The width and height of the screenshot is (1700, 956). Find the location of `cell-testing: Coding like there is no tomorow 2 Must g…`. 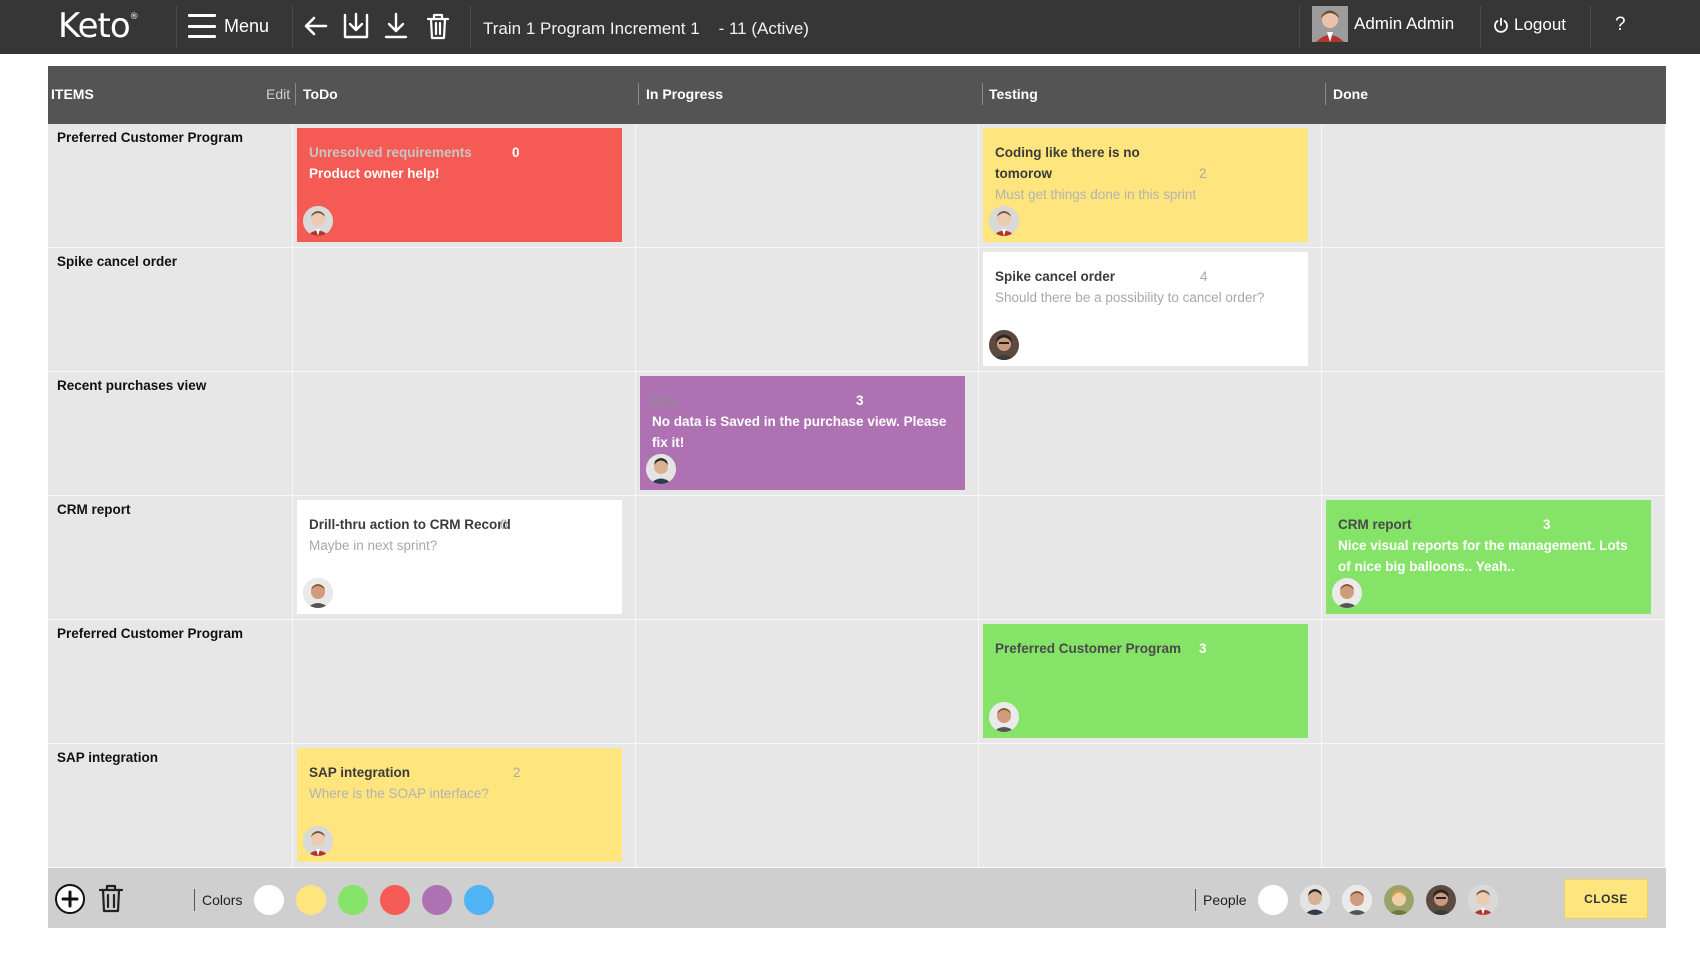

cell-testing: Coding like there is no tomorow 2 Must g… is located at coordinates (1150, 185).